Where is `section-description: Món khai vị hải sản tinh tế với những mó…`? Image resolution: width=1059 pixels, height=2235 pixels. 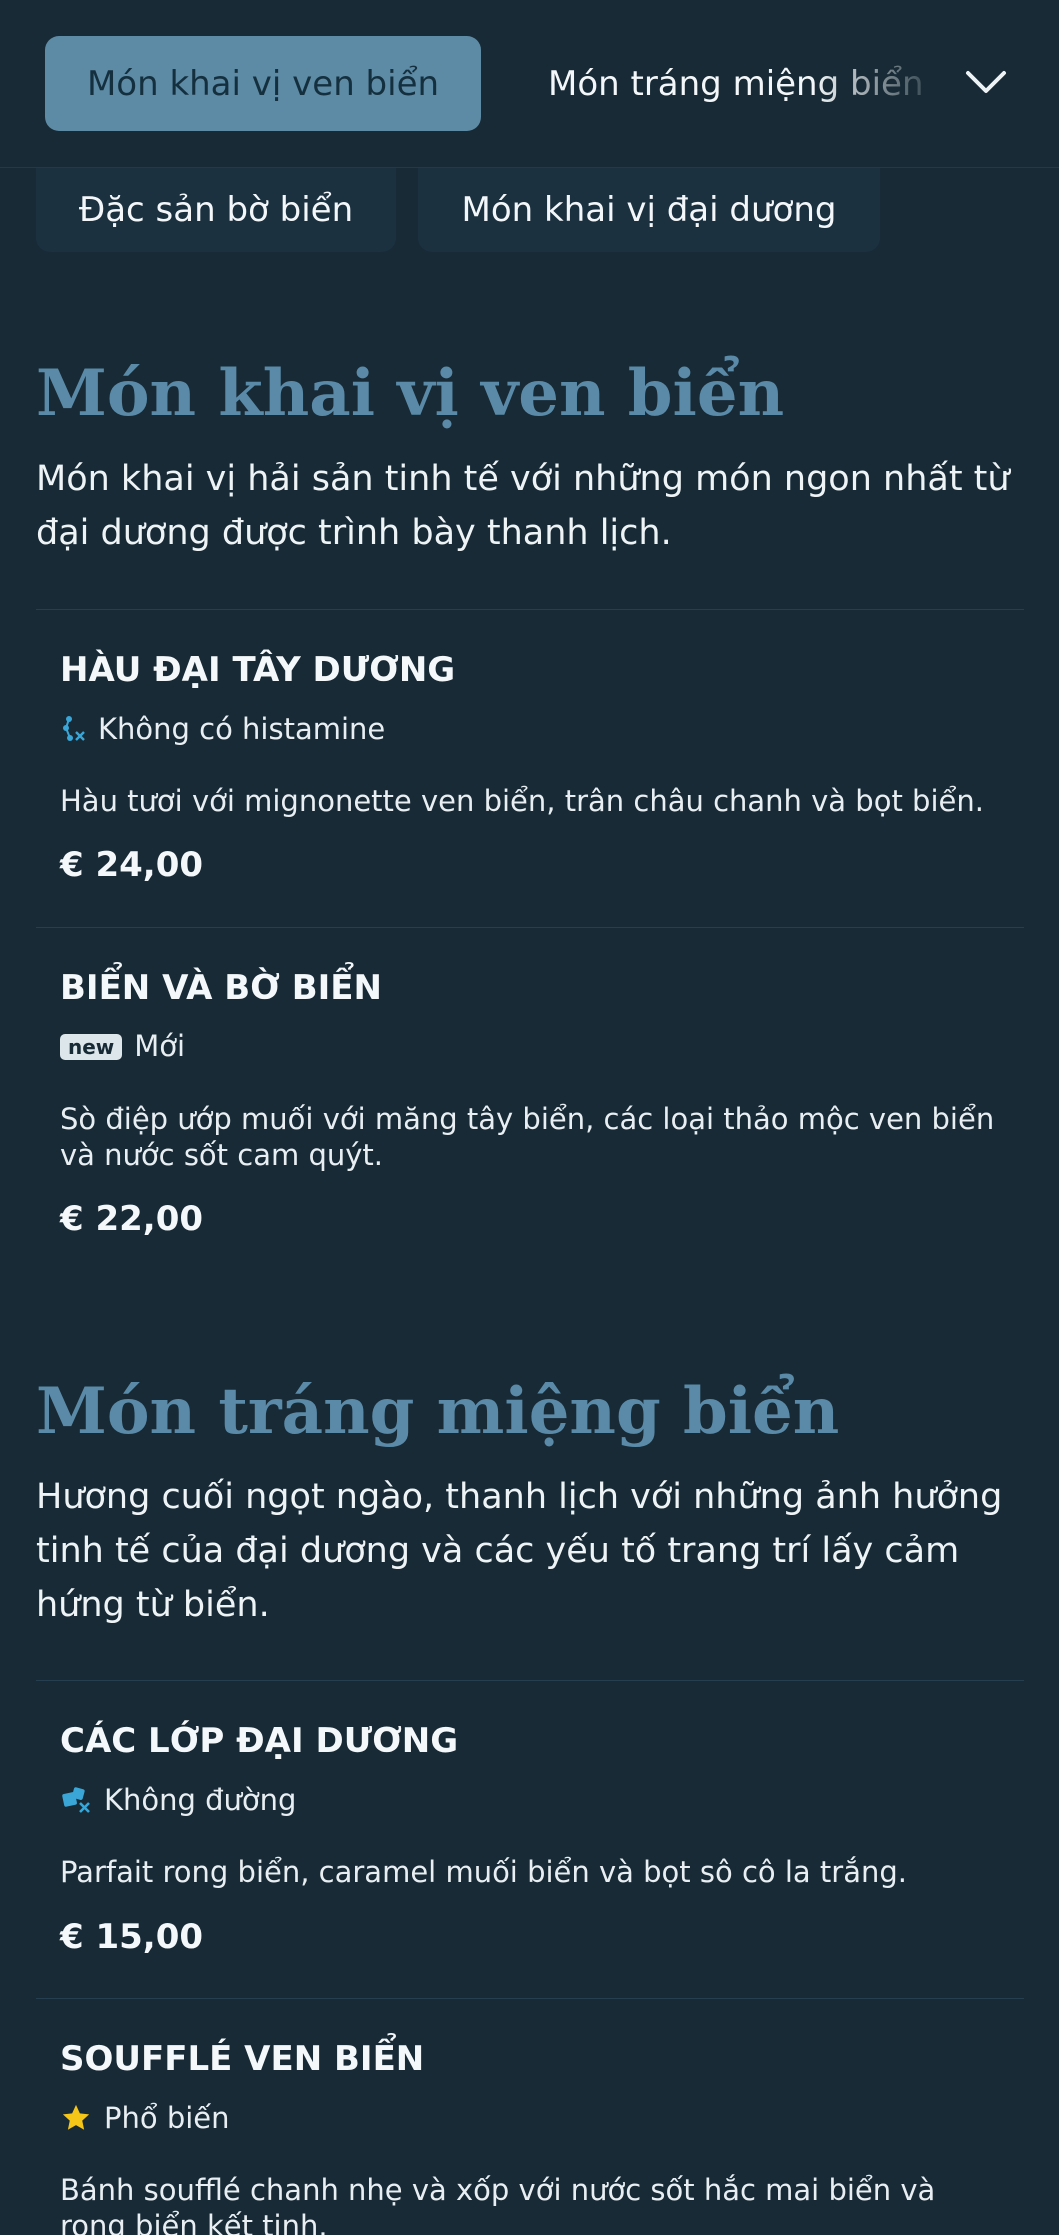 section-description: Món khai vị hải sản tinh tế với những mó… is located at coordinates (523, 506).